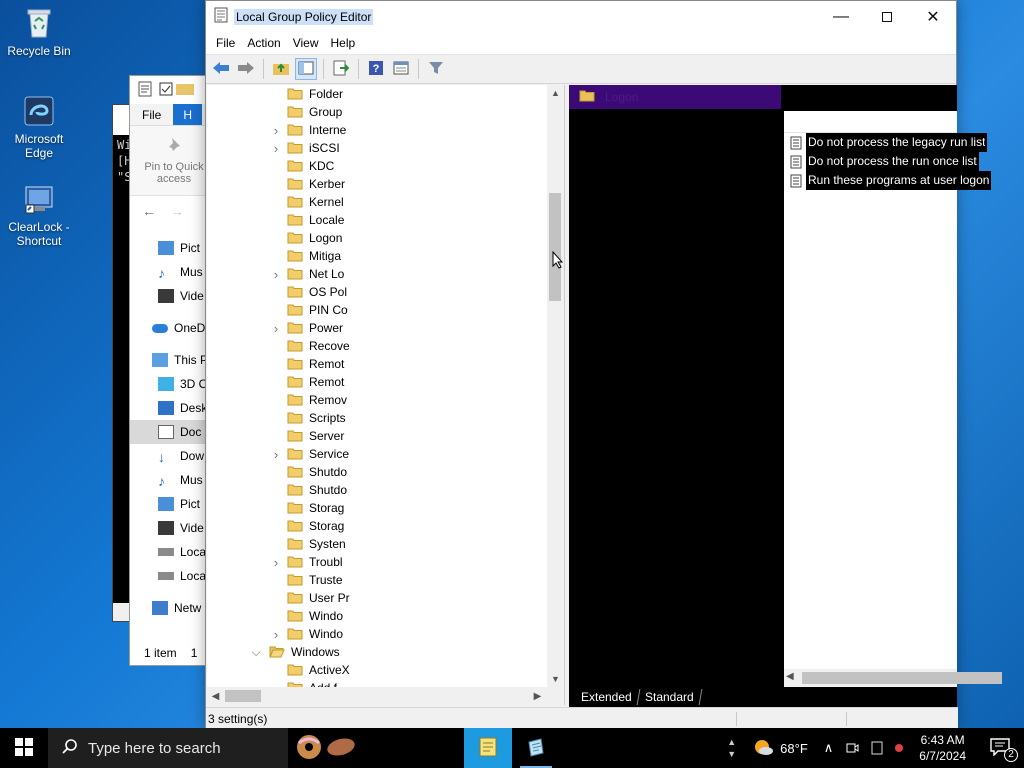  I want to click on back-arrow-icon: ←, so click(149, 211).